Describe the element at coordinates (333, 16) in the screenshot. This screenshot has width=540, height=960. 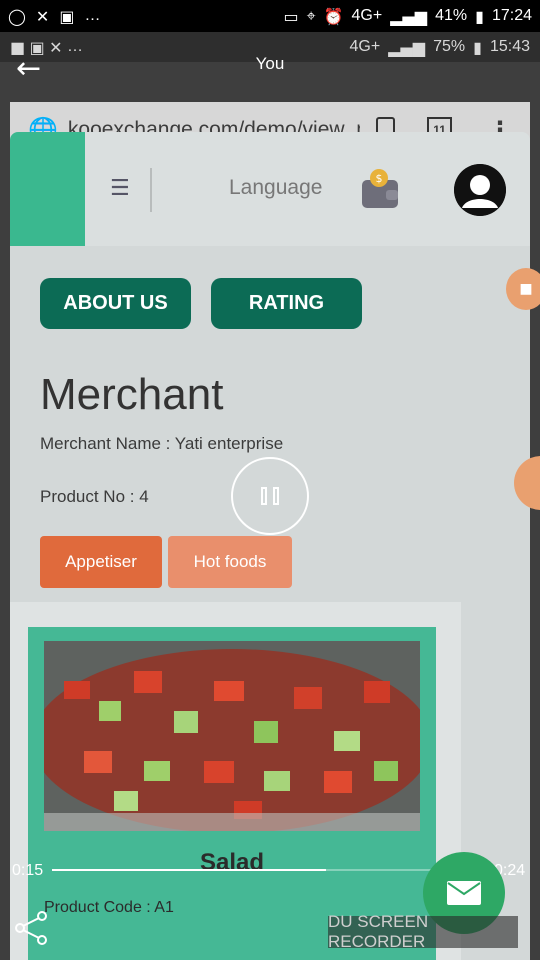
I see `alarm-icon: ⏰` at that location.